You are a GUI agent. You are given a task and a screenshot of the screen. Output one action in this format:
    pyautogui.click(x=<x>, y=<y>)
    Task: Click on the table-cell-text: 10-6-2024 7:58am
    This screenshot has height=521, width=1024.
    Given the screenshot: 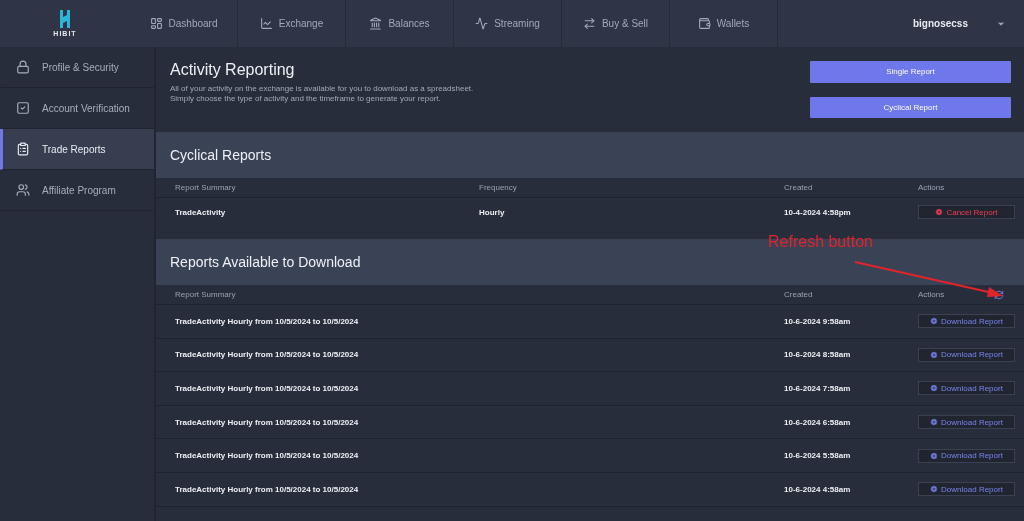 What is the action you would take?
    pyautogui.click(x=818, y=388)
    